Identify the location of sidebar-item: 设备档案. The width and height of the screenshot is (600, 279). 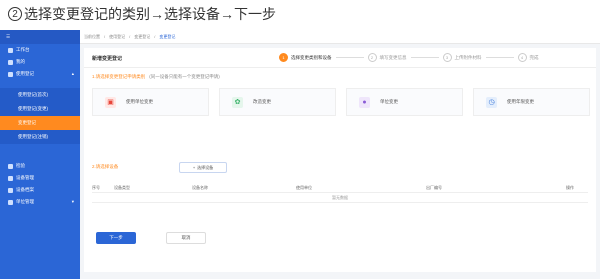
(40, 190).